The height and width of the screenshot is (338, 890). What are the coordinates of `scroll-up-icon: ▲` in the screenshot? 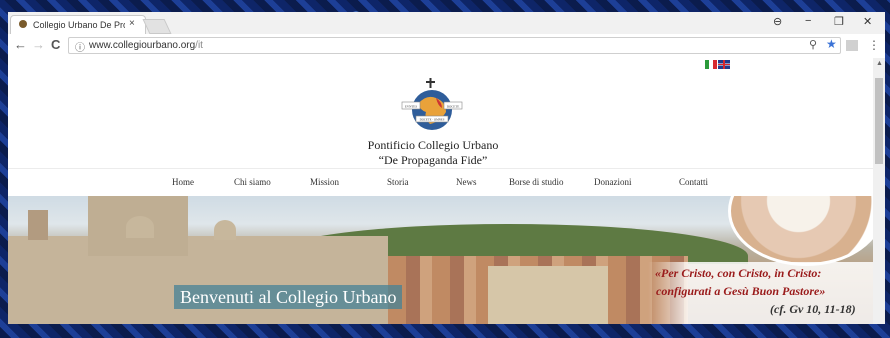 It's located at (879, 63).